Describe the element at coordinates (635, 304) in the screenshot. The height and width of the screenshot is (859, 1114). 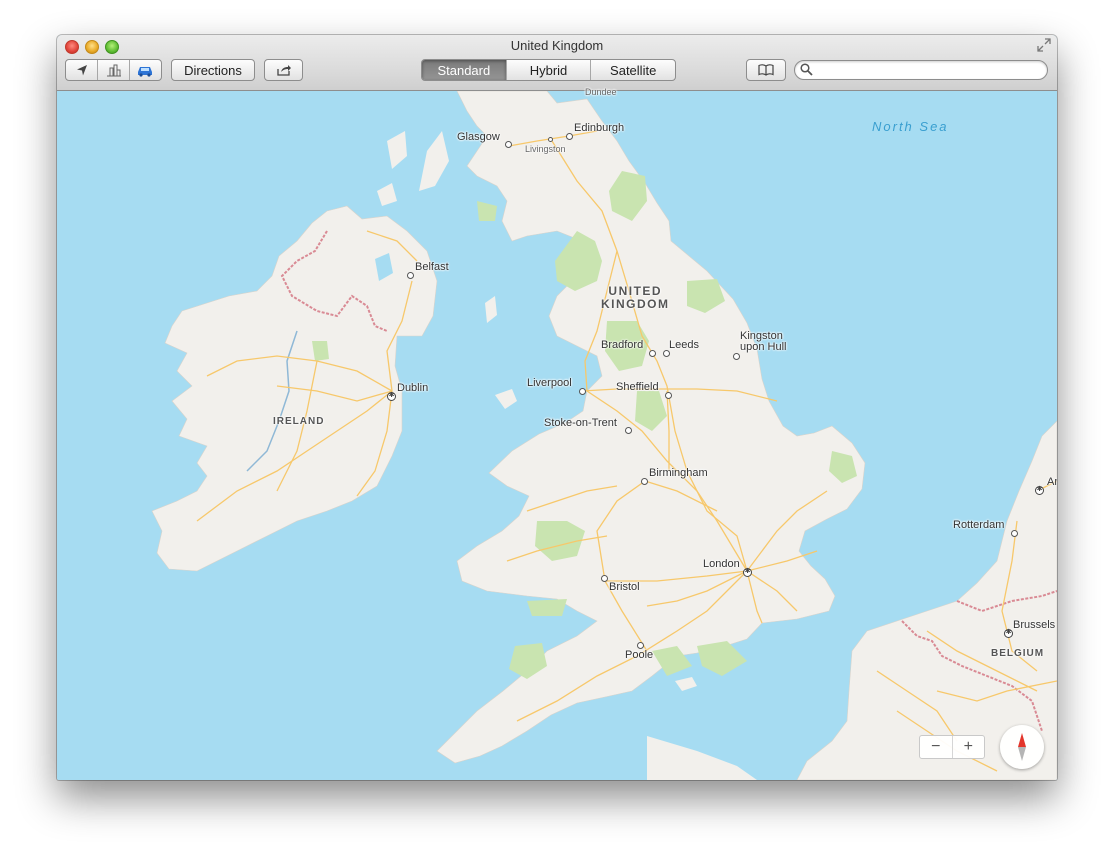
I see `country-name-uk-line2: KINGDOM` at that location.